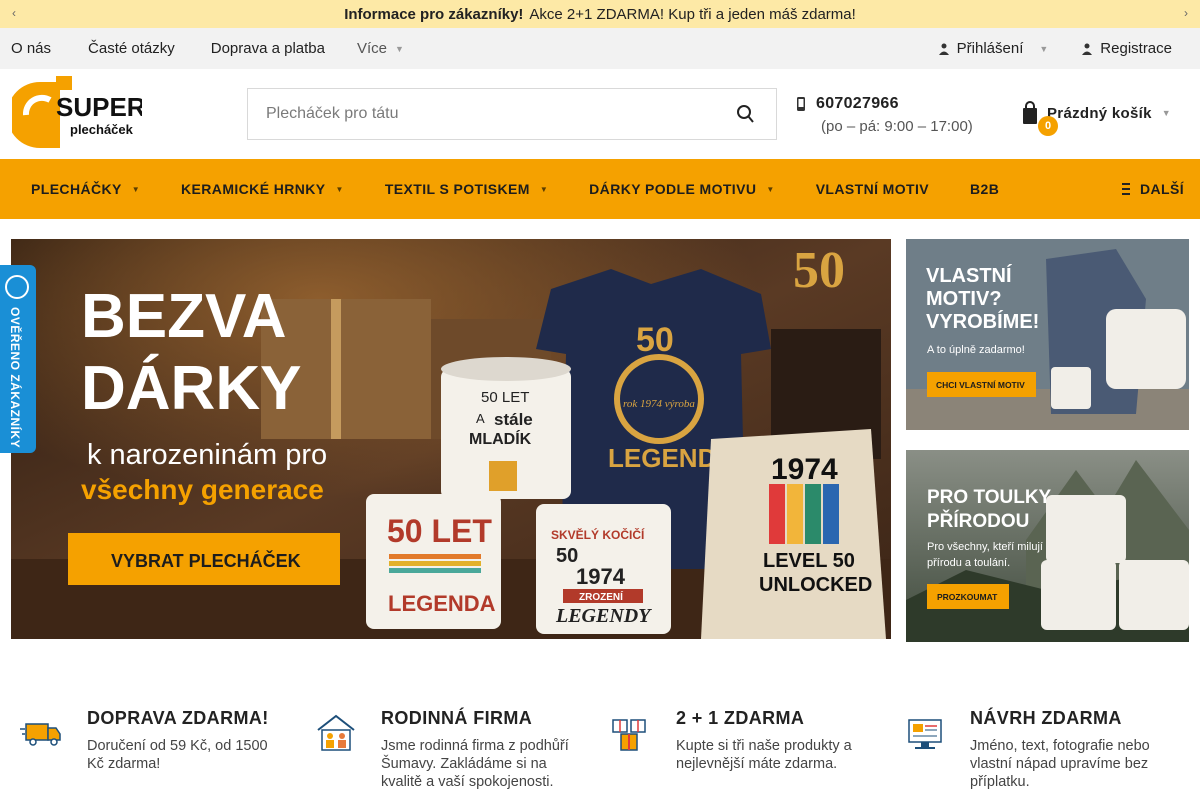 Image resolution: width=1200 pixels, height=800 pixels. Describe the element at coordinates (191, 388) in the screenshot. I see `hero-line2: DÁRKY` at that location.